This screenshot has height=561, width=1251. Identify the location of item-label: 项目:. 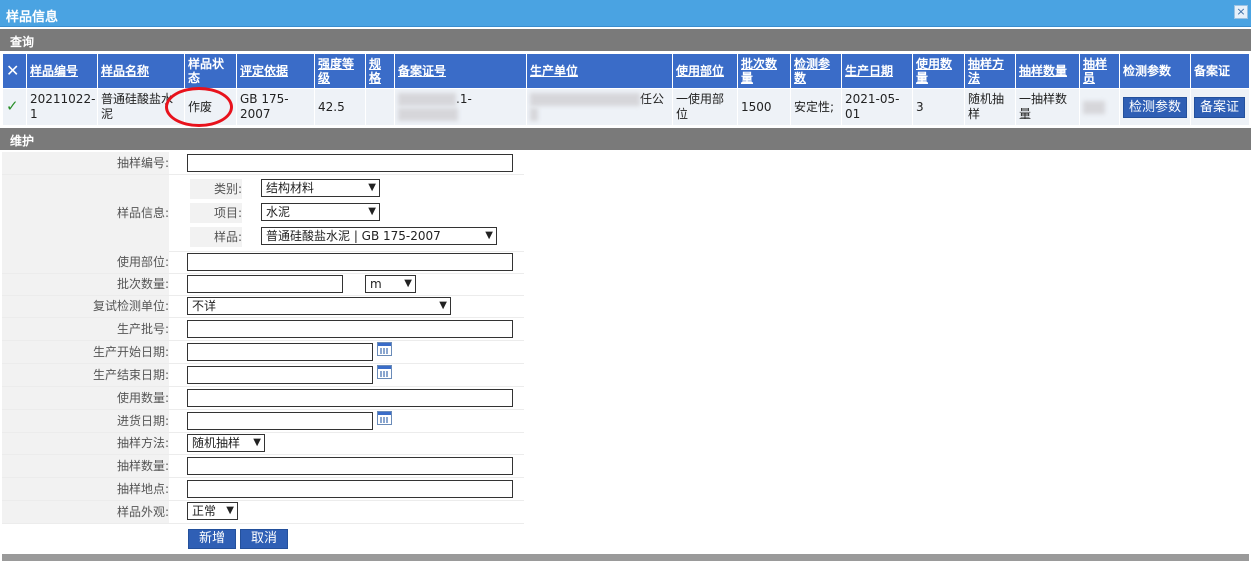
(216, 213).